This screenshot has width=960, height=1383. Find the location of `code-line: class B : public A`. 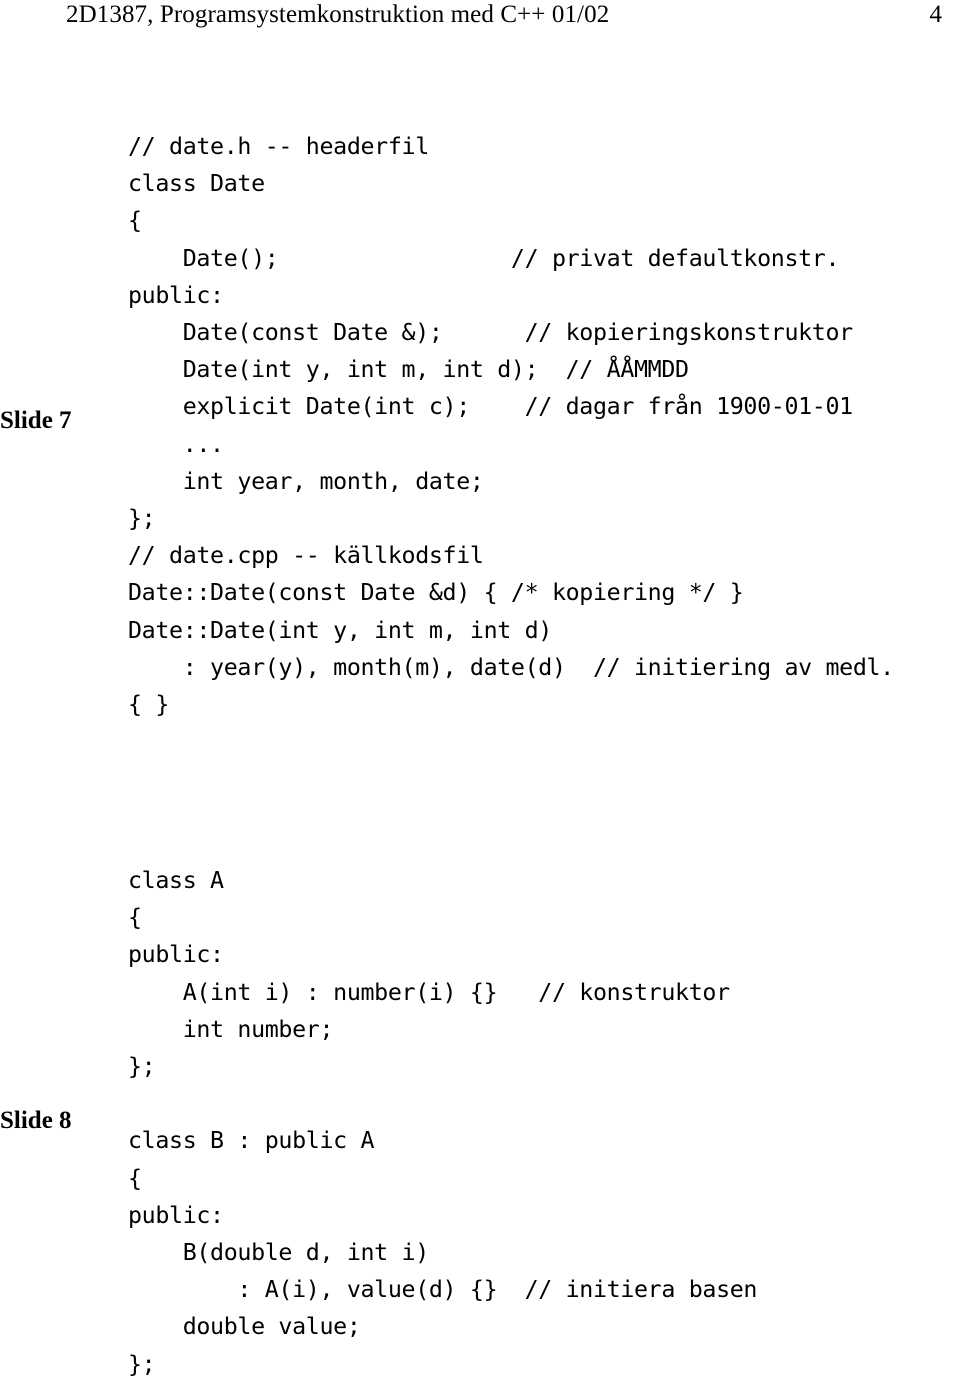

code-line: class B : public A is located at coordinates (442, 1140).